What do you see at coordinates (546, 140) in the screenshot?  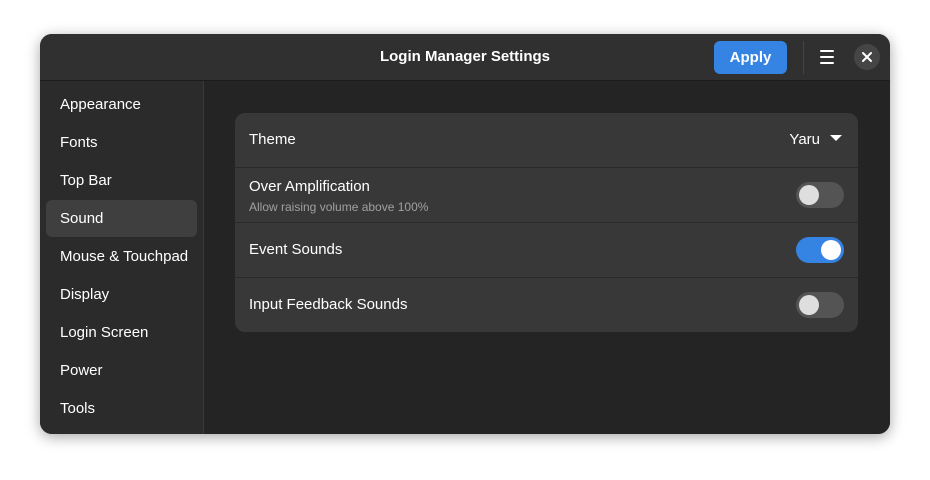 I see `theme-row: Theme Yaru` at bounding box center [546, 140].